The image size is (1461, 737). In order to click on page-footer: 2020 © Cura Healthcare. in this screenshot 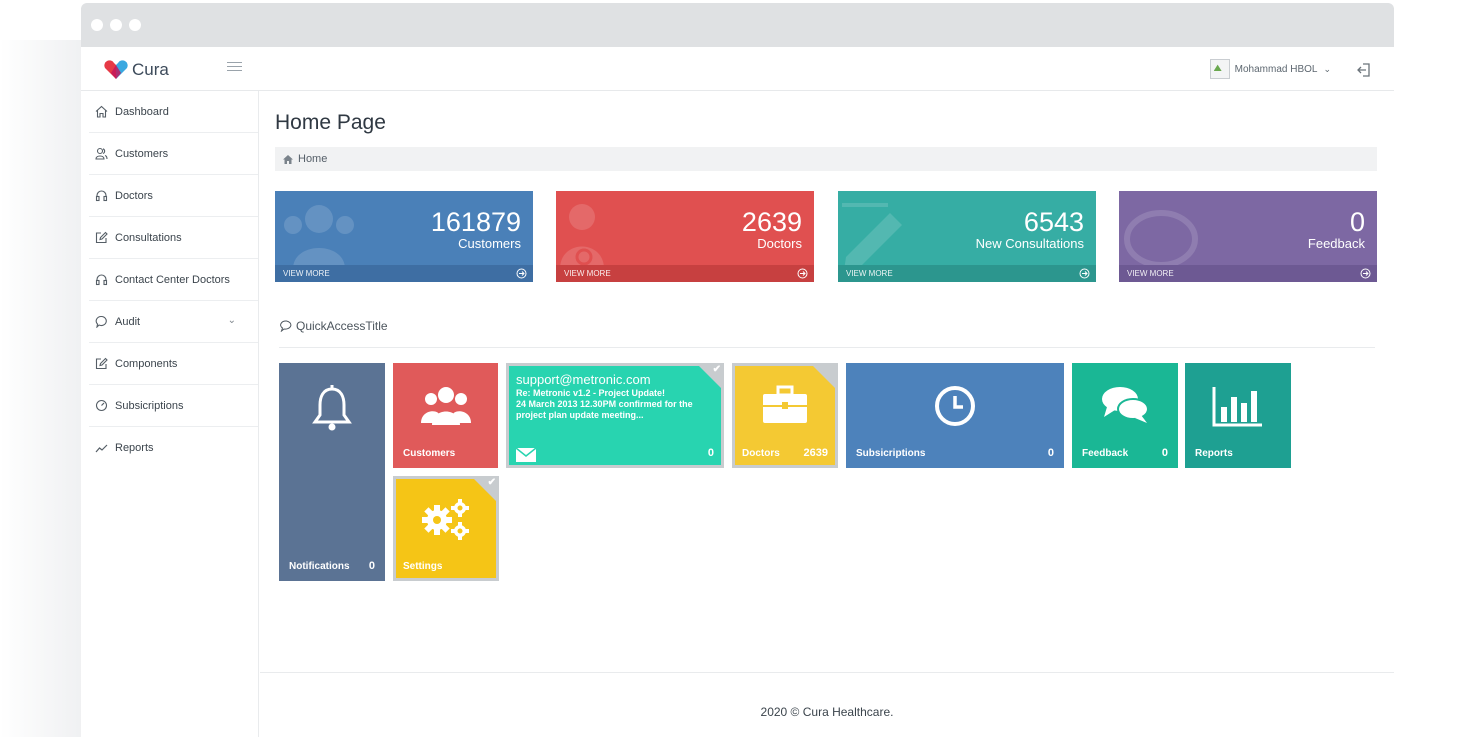, I will do `click(827, 704)`.